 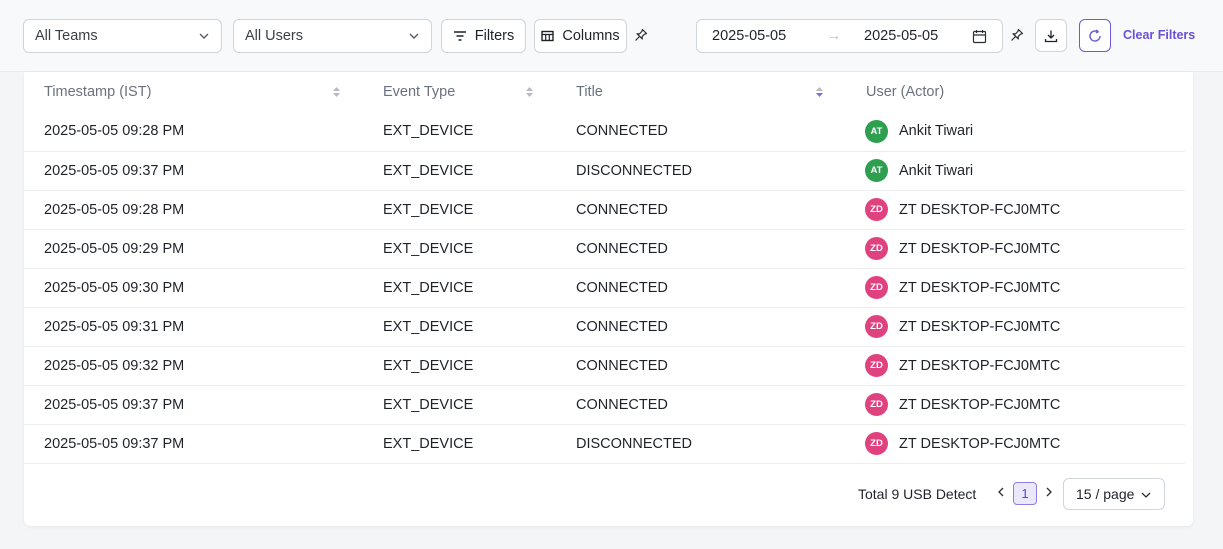 I want to click on download-button, so click(x=1051, y=35).